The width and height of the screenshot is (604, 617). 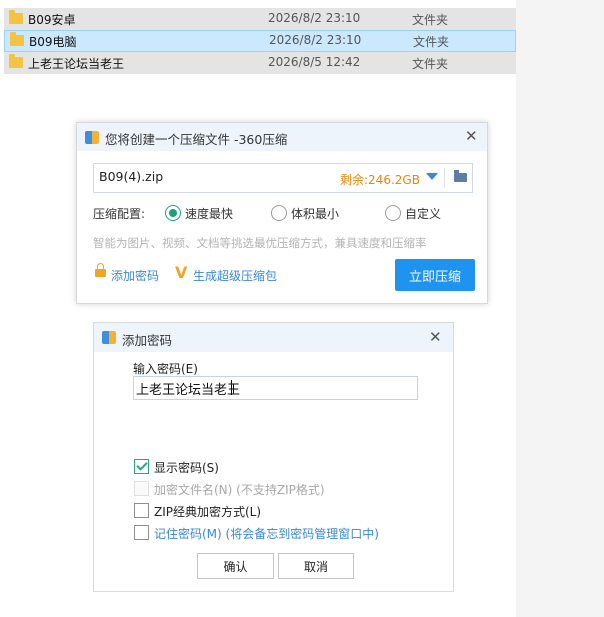 I want to click on option-custom-label: 自定义, so click(x=423, y=213).